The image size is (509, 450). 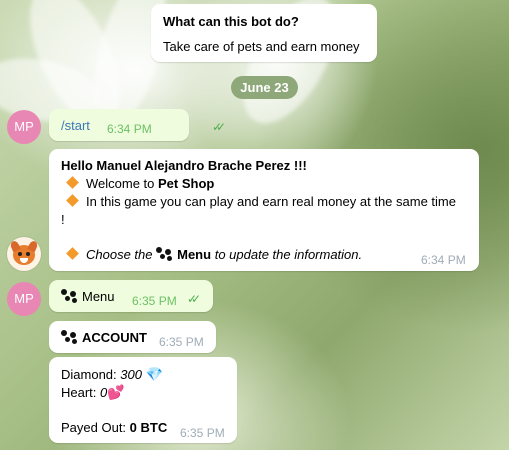 What do you see at coordinates (116, 392) in the screenshot?
I see `pink-heart-icon: 💕` at bounding box center [116, 392].